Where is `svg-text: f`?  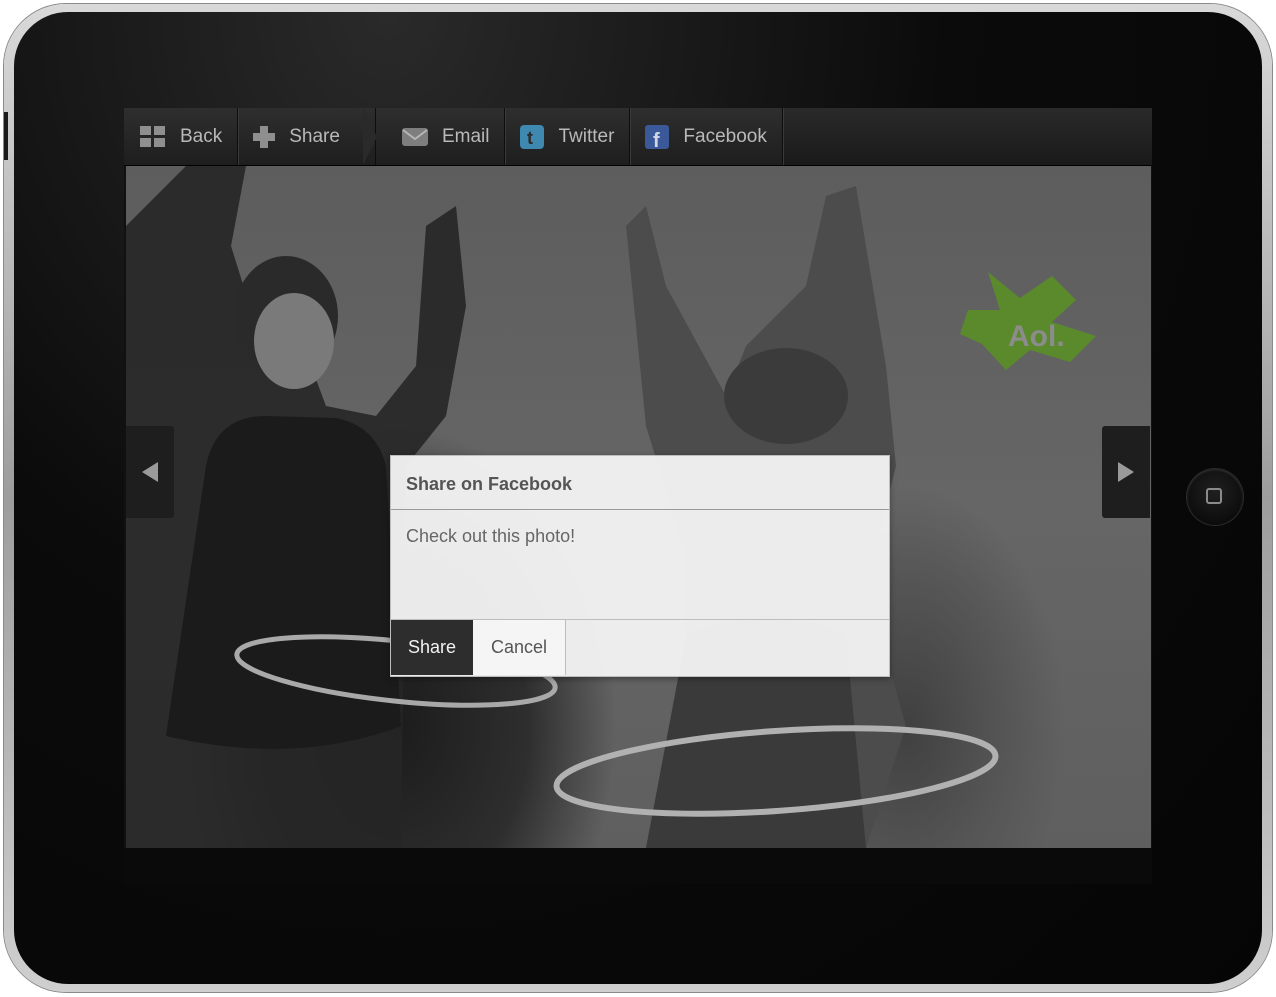 svg-text: f is located at coordinates (656, 139).